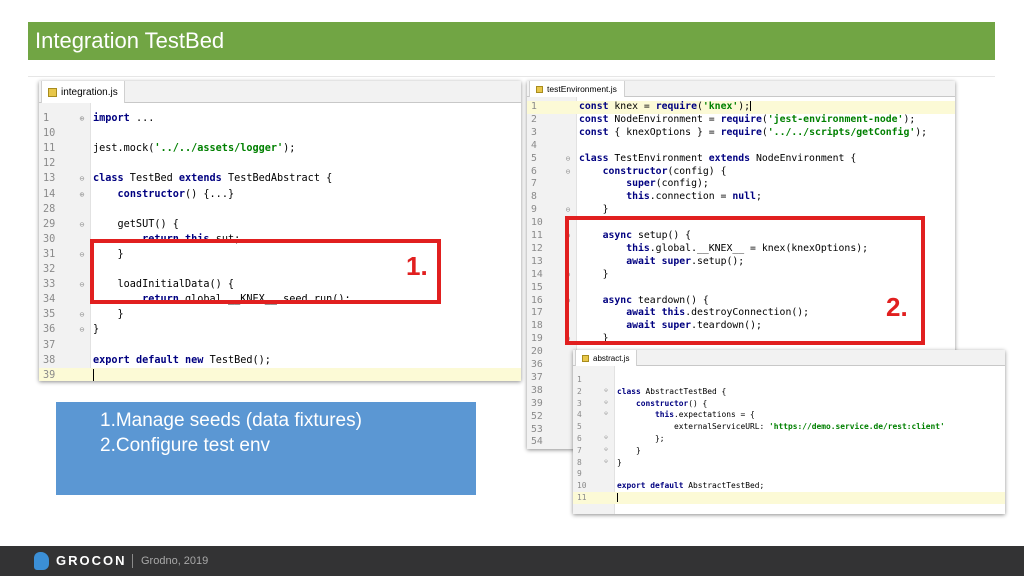 Image resolution: width=1024 pixels, height=576 pixels. I want to click on line-number: 31, so click(49, 254).